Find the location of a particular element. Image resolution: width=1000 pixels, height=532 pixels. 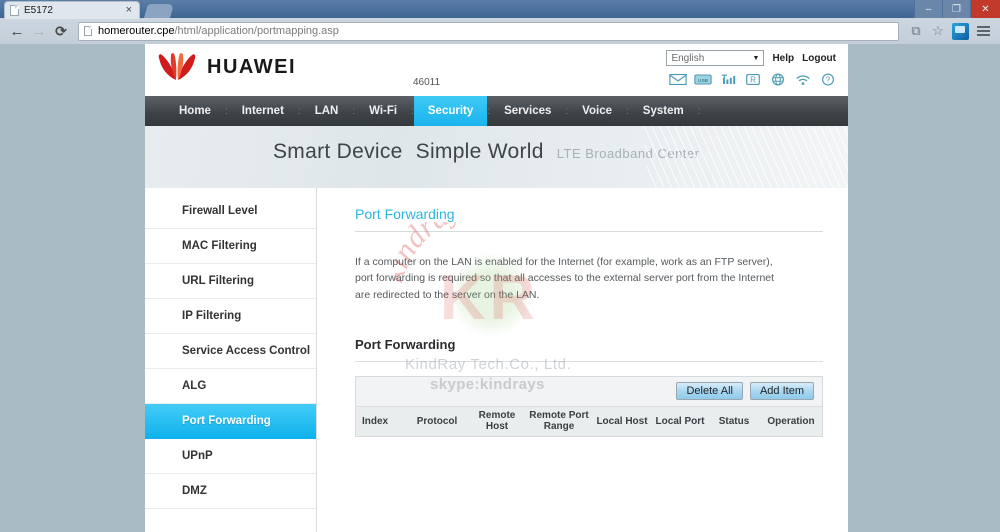

language-select: English ▼ is located at coordinates (715, 58).